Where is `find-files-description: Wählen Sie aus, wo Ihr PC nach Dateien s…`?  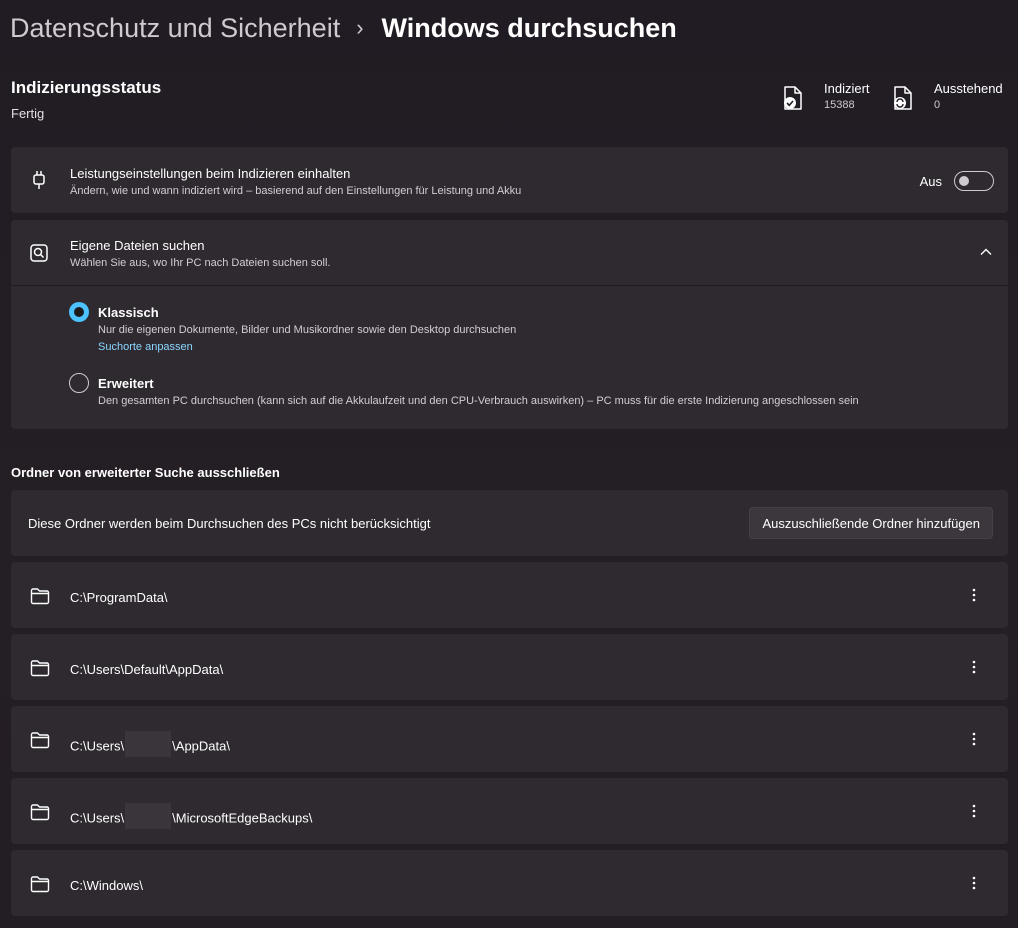
find-files-description: Wählen Sie aus, wo Ihr PC nach Dateien s… is located at coordinates (200, 263).